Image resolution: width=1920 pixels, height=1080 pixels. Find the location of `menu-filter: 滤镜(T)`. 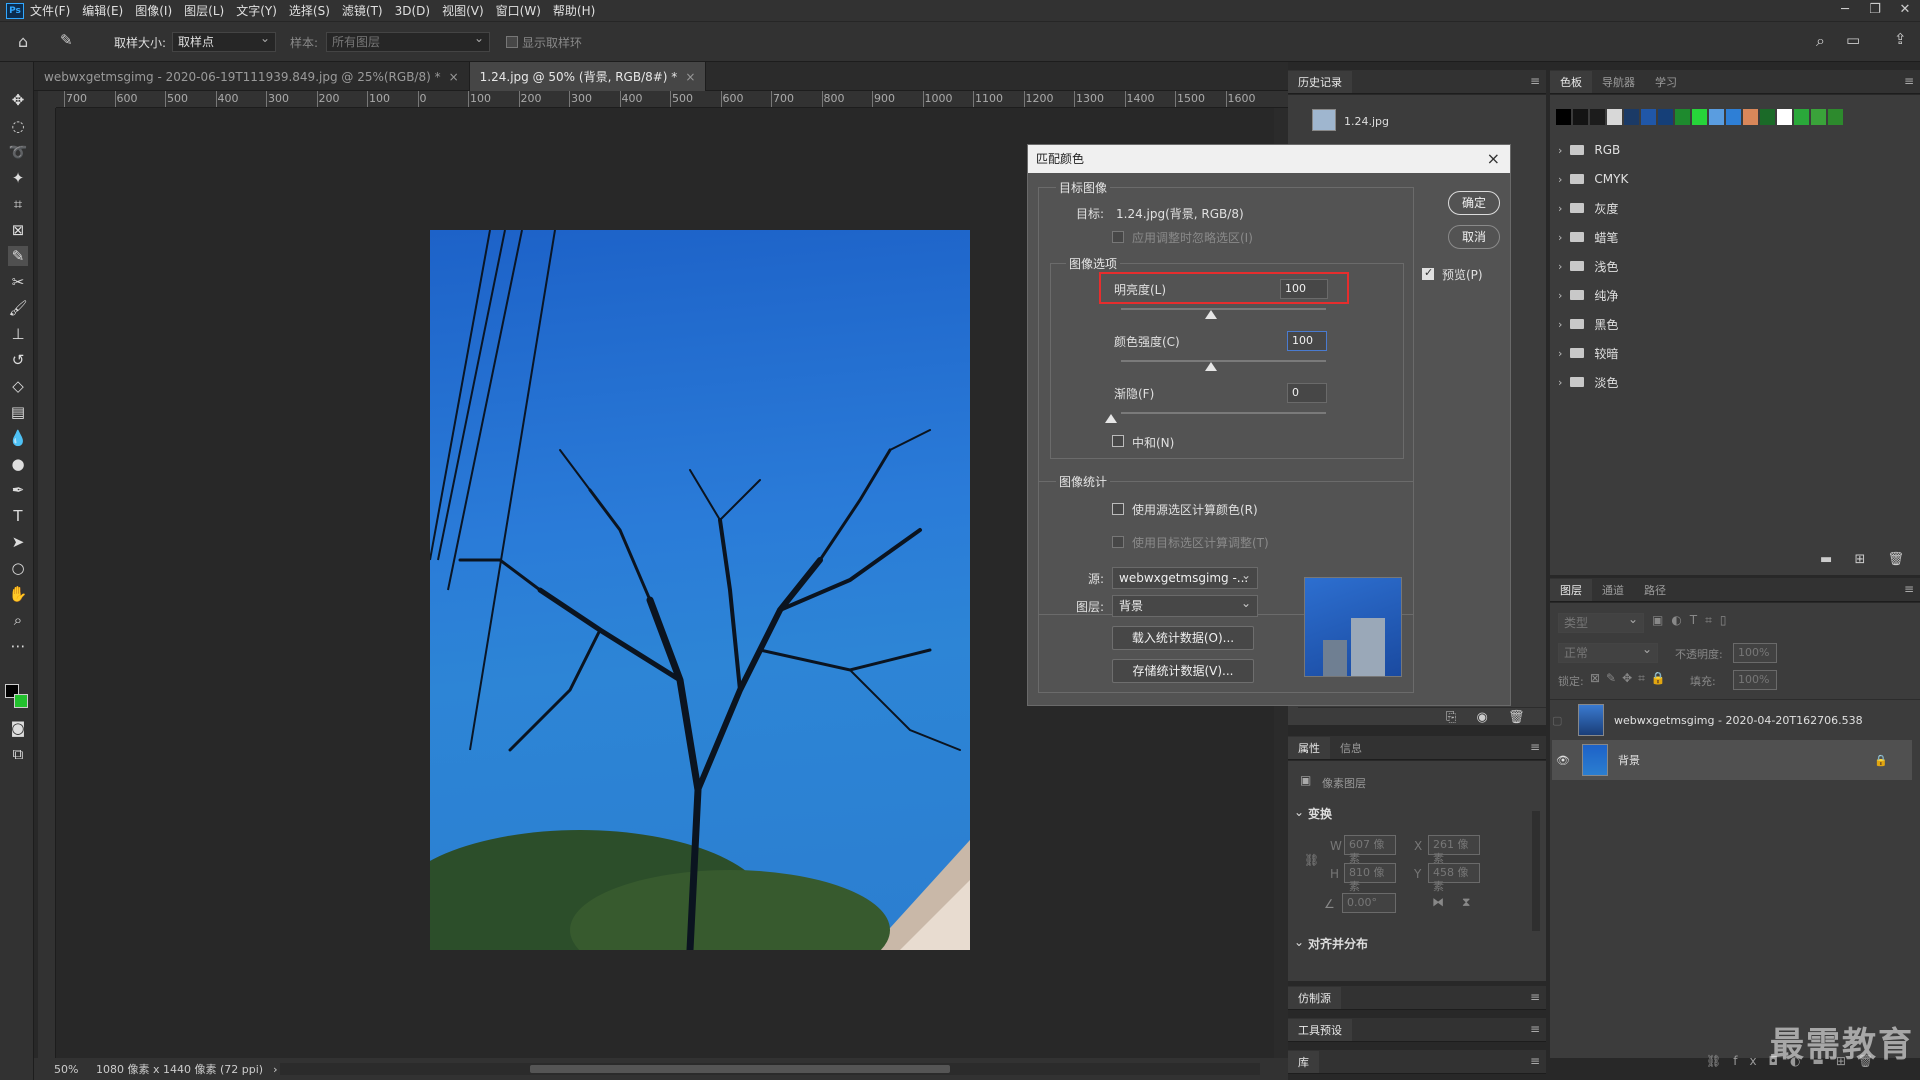

menu-filter: 滤镜(T) is located at coordinates (362, 10).